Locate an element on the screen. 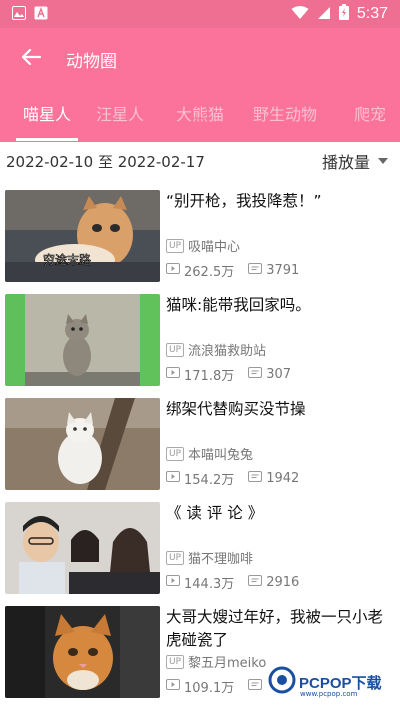 The image size is (400, 711). comments-stat is located at coordinates (257, 686).